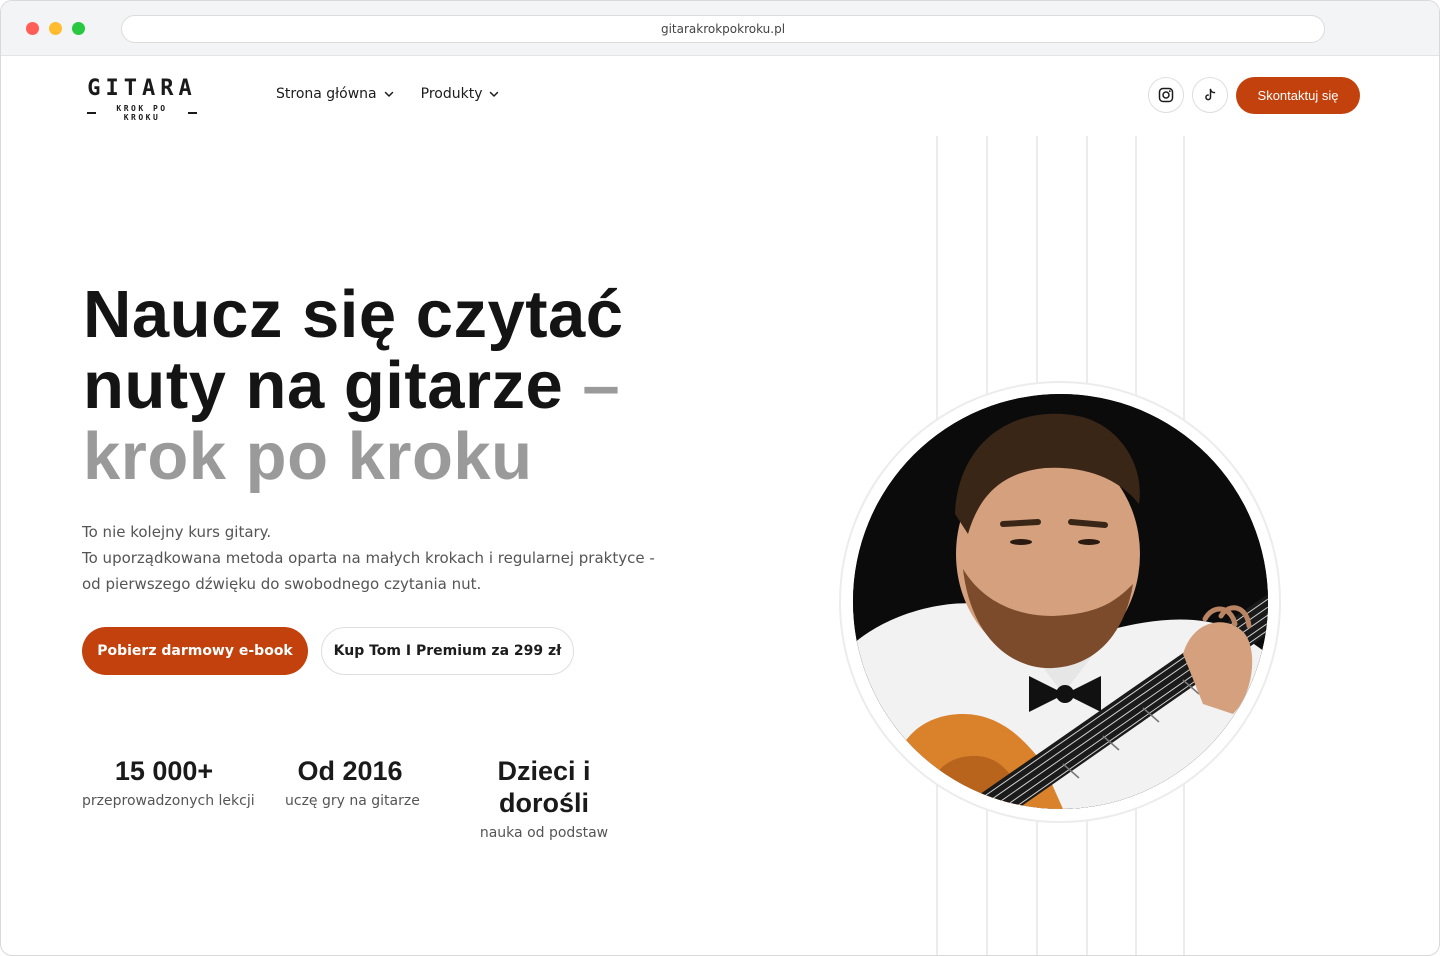 The image size is (1440, 956). Describe the element at coordinates (451, 94) in the screenshot. I see `nav-item-products-label: Produkty` at that location.